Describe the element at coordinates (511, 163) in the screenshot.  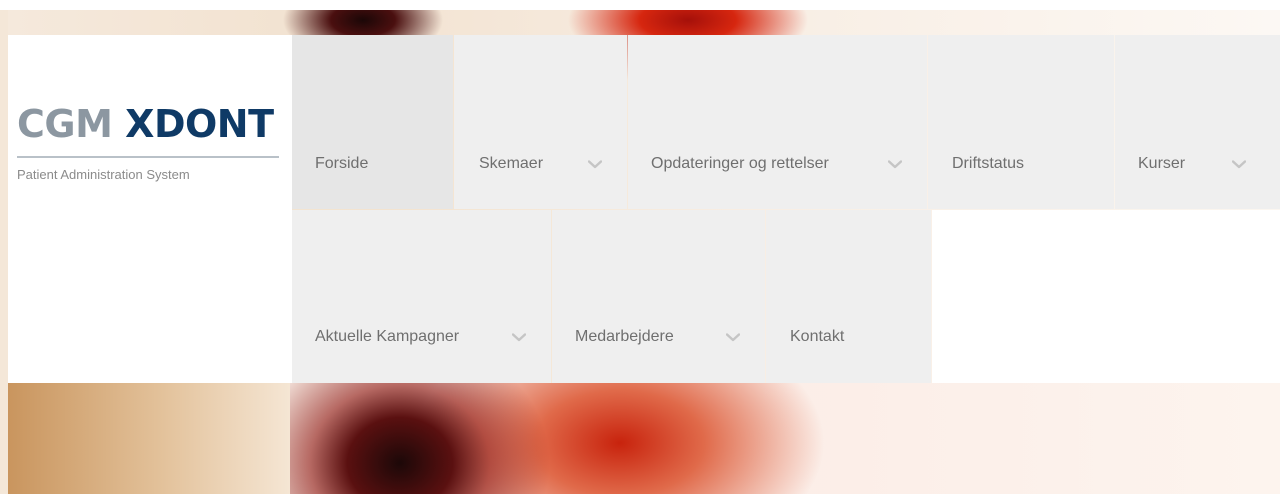
I see `nav-label: Skemaer` at that location.